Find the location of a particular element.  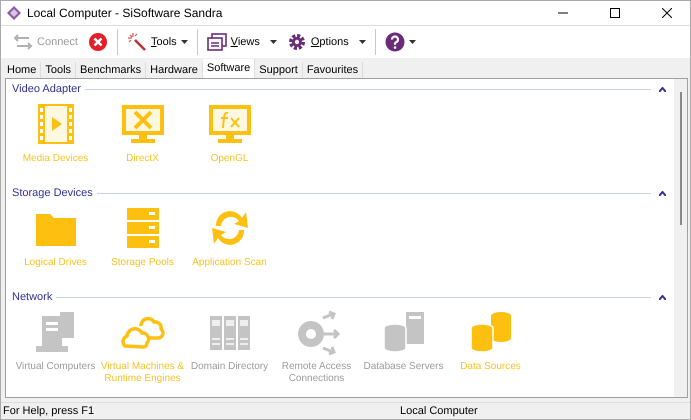

category-item: Remote Access Connections is located at coordinates (316, 346).